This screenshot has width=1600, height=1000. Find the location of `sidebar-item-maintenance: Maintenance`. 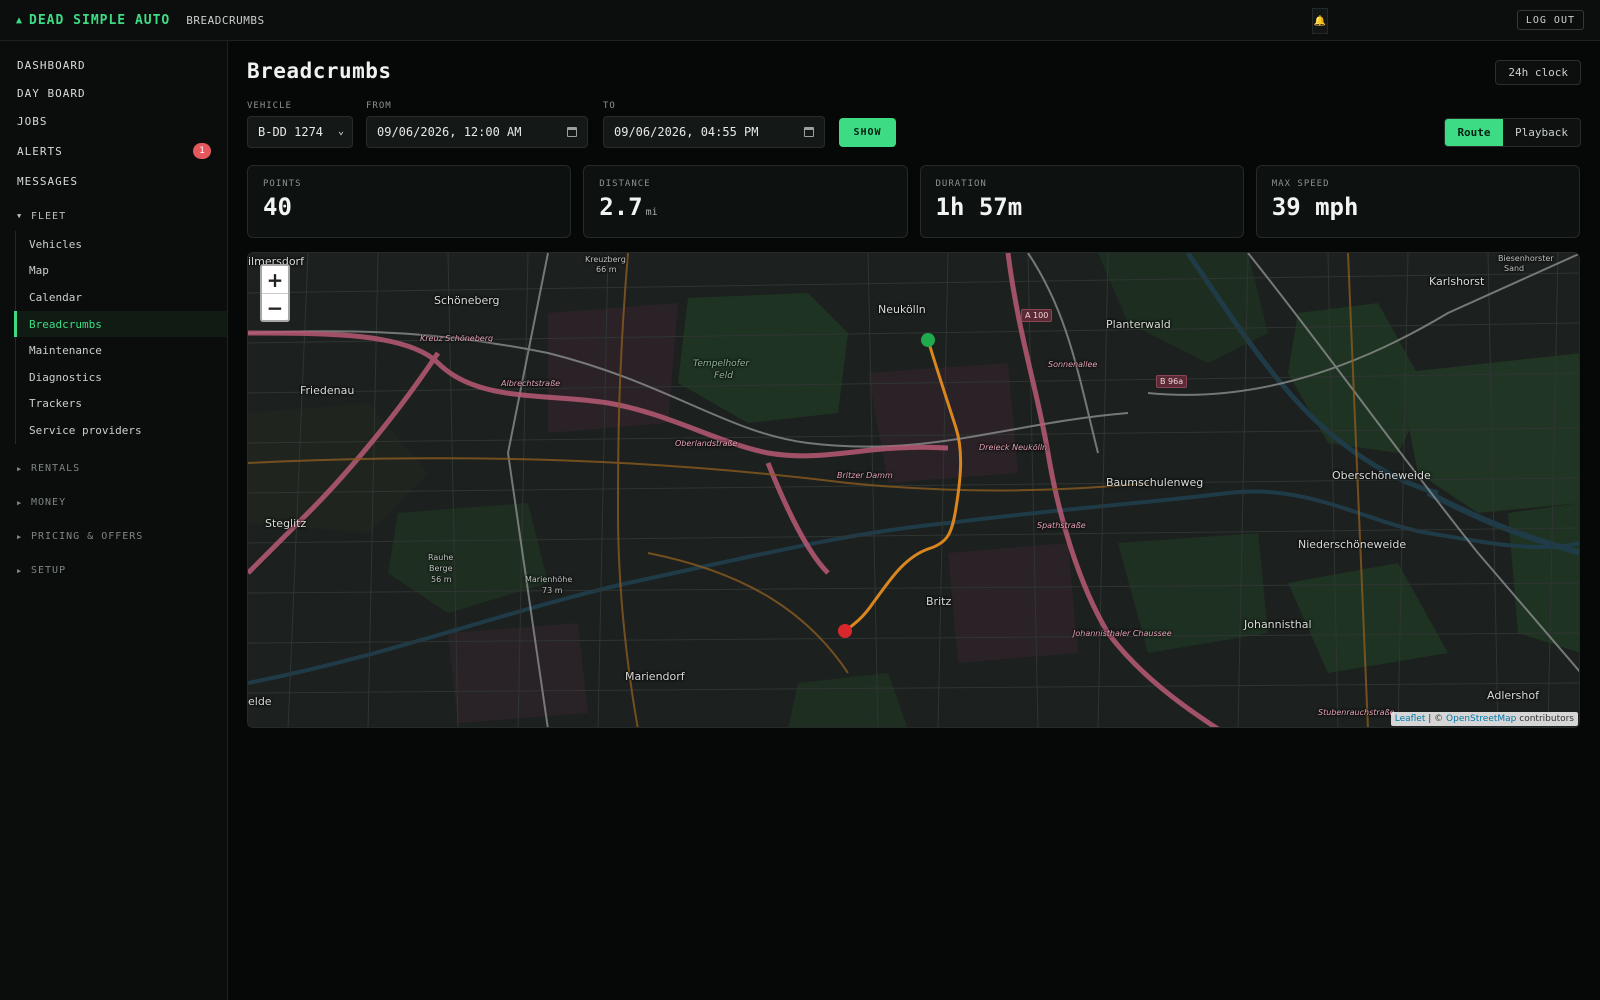

sidebar-item-maintenance: Maintenance is located at coordinates (121, 350).